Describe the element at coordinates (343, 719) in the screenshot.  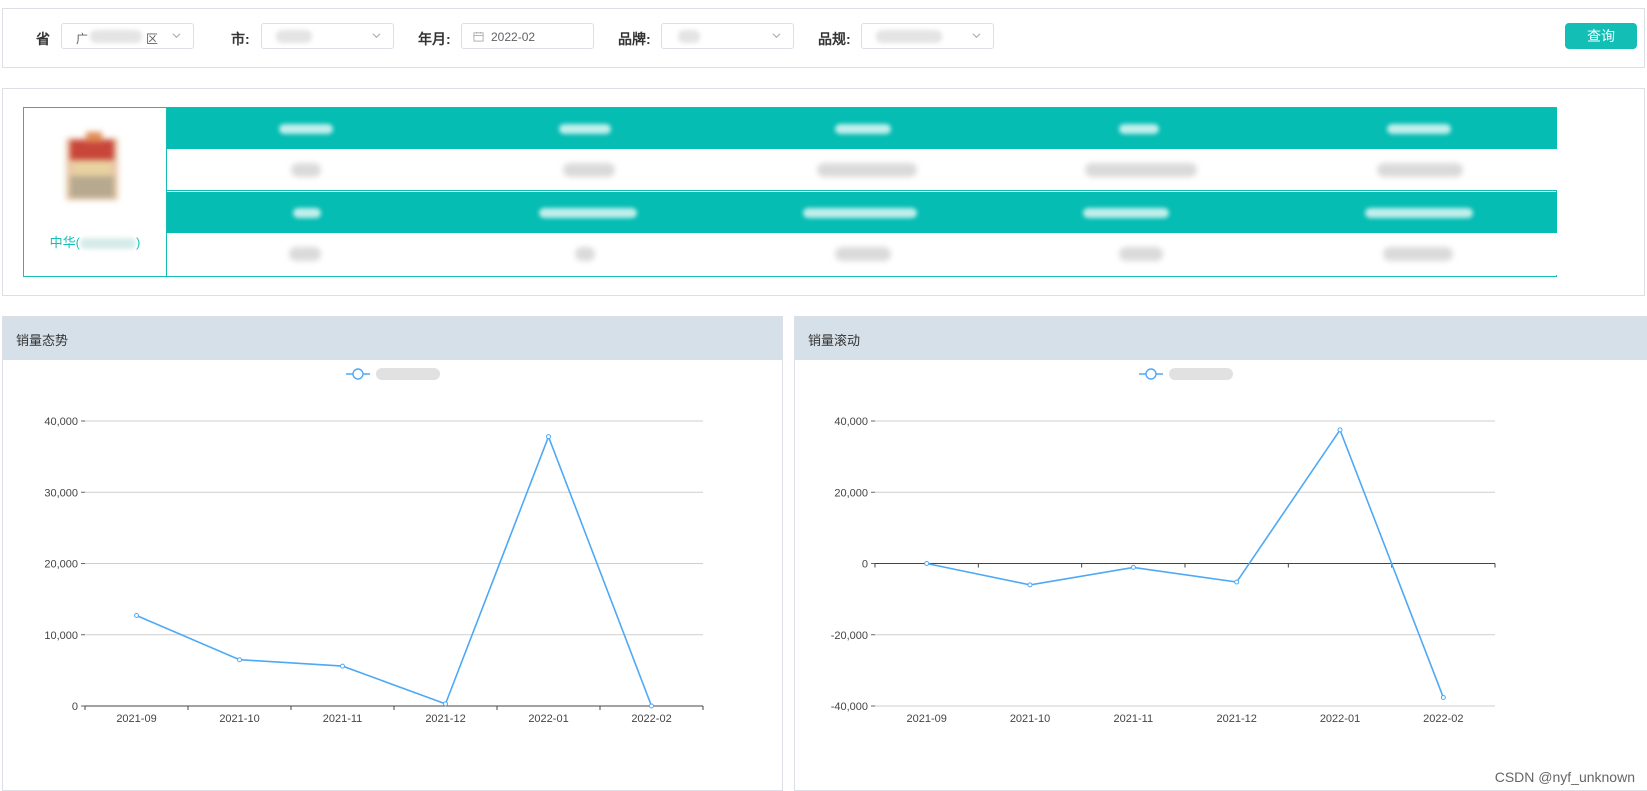
I see `x-tick-label: 2021-11` at that location.